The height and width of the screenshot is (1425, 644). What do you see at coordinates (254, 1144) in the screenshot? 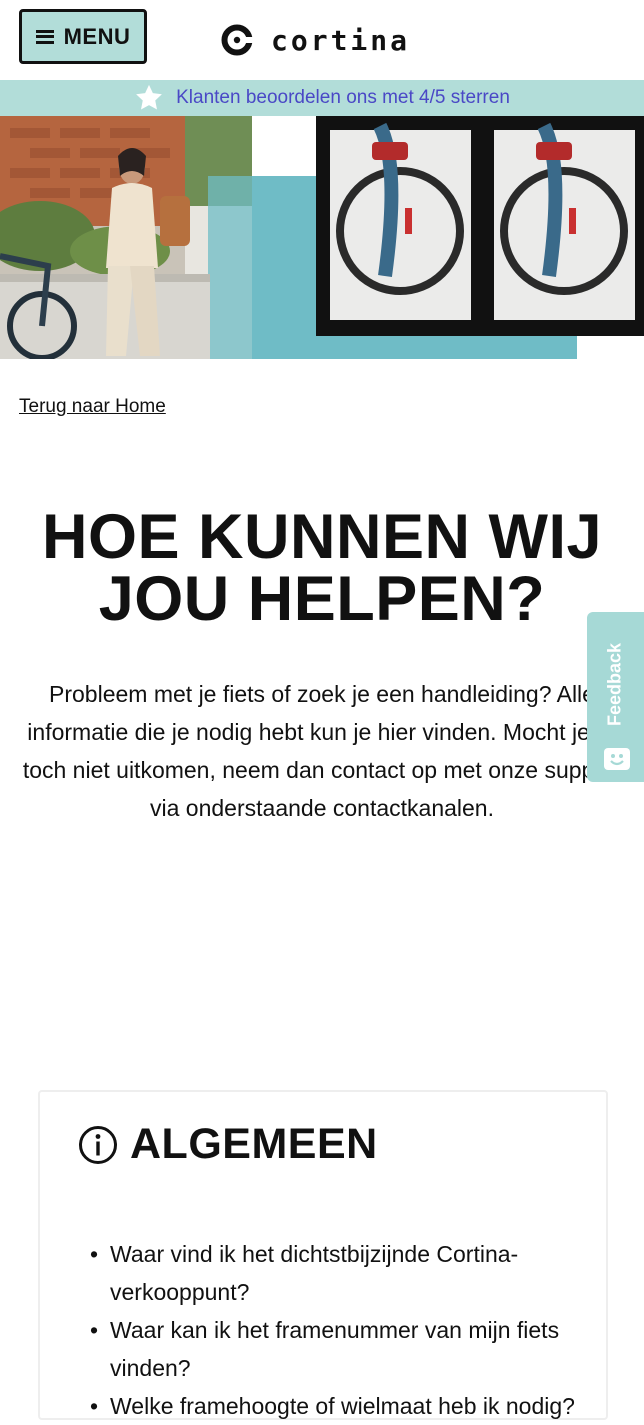
I see `faq-card-title: ALGEMEEN` at bounding box center [254, 1144].